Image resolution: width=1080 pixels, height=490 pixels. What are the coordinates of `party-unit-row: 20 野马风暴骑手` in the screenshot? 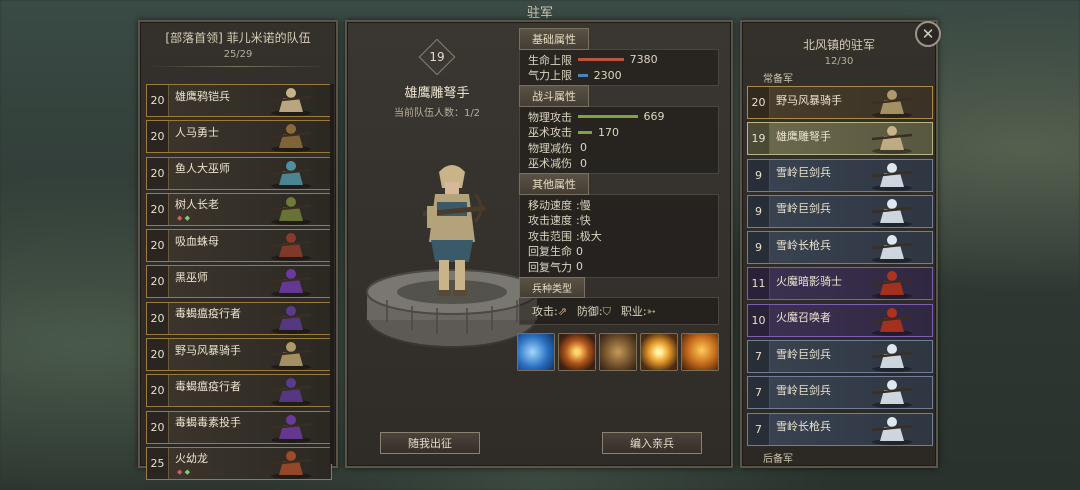 It's located at (239, 355).